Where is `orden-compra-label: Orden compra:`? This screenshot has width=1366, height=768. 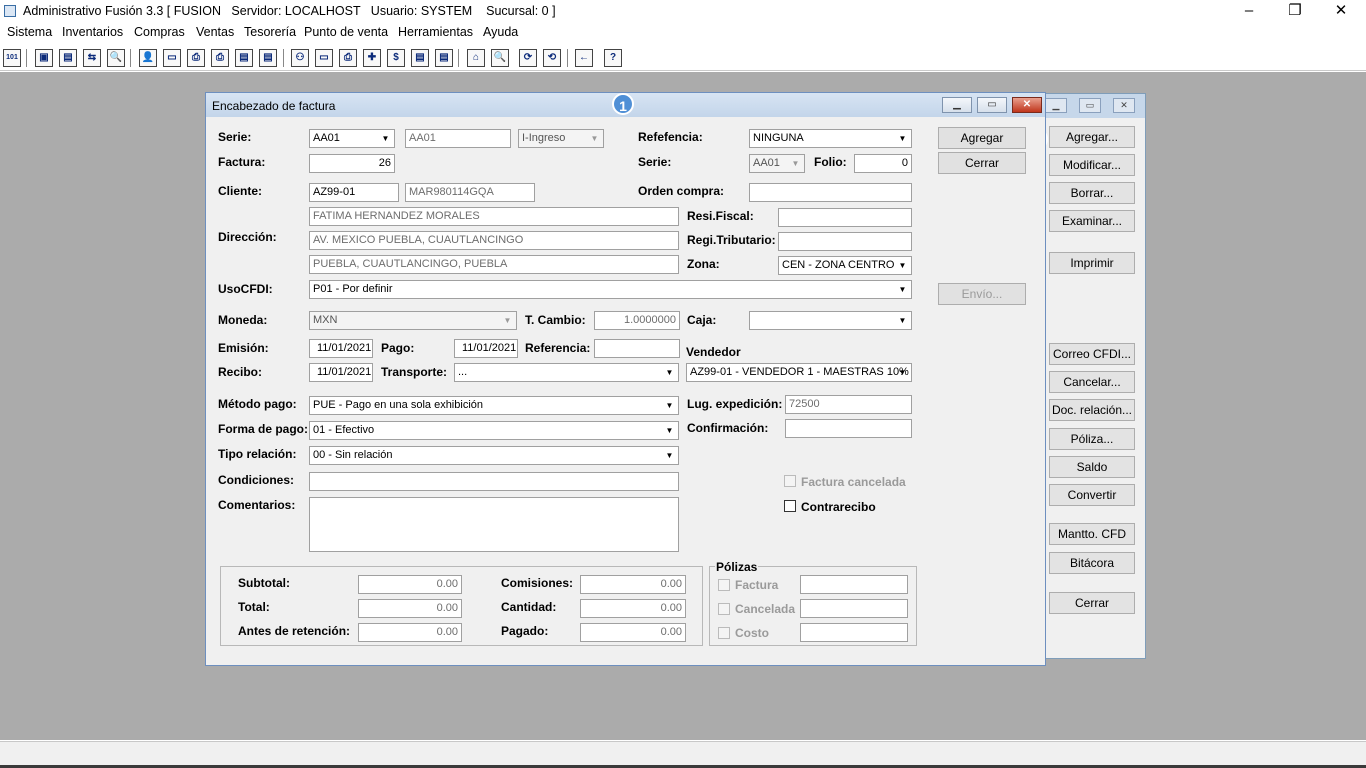
orden-compra-label: Orden compra: is located at coordinates (681, 191).